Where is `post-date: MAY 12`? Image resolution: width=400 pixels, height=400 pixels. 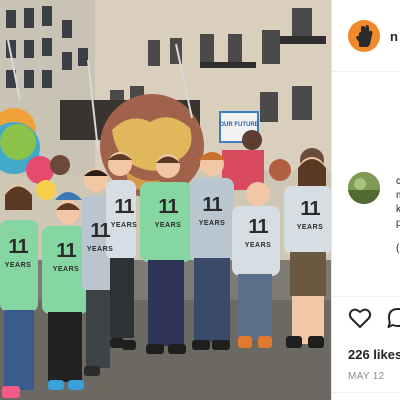
post-date: MAY 12 is located at coordinates (366, 376).